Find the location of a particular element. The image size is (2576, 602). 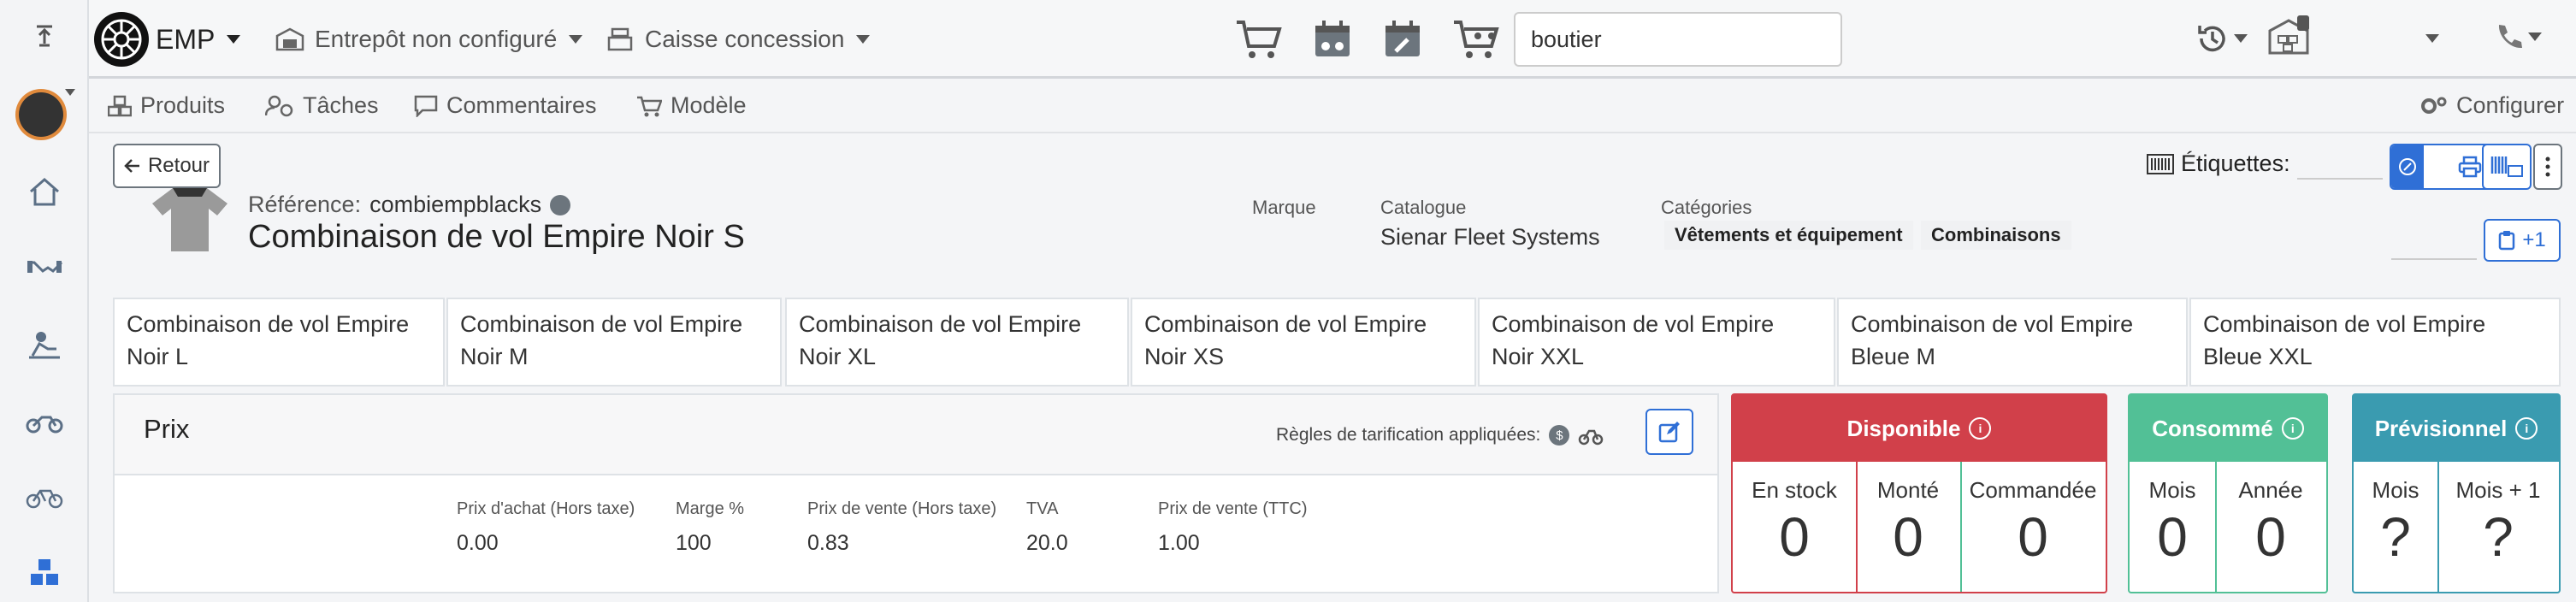

configure-button: Configurer is located at coordinates (2492, 106).